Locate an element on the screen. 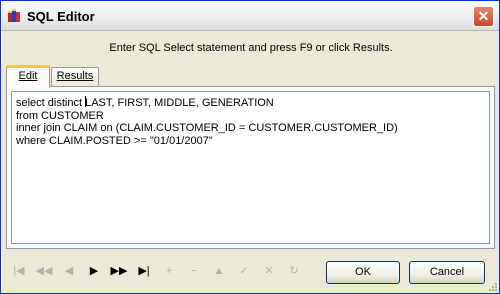 The image size is (500, 294). sql-line-1-start: select distinct is located at coordinates (51, 103).